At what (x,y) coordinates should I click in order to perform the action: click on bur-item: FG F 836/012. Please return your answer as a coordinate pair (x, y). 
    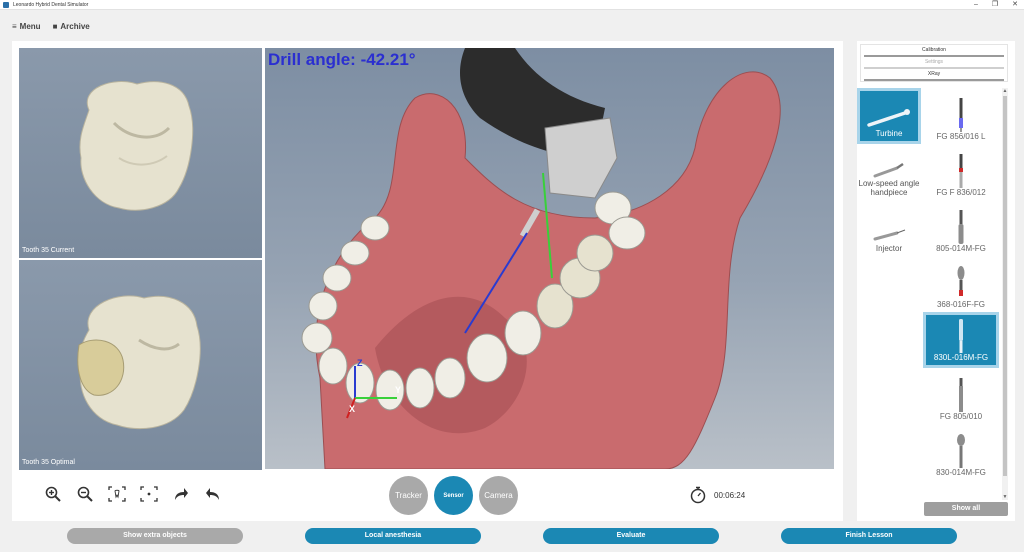
    Looking at the image, I should click on (961, 172).